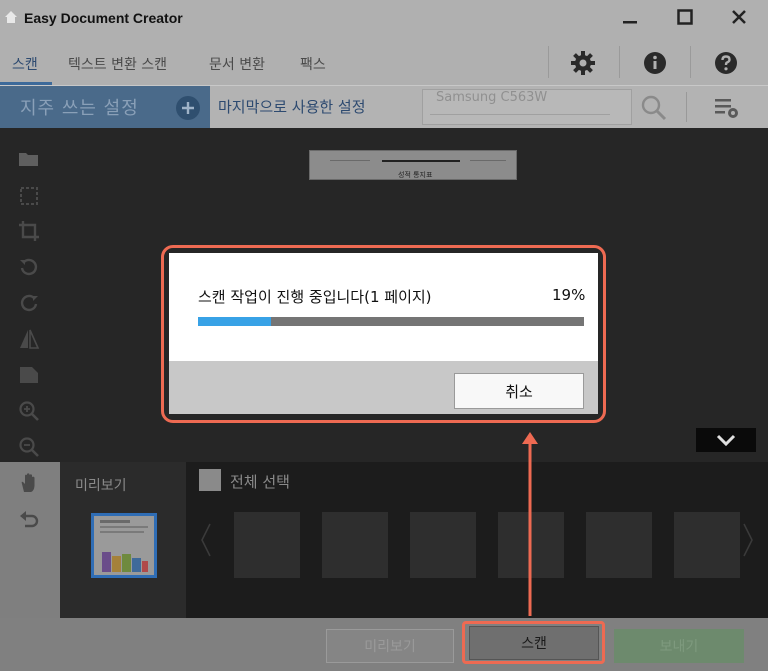 The image size is (768, 671). I want to click on preview-label: 미리보기, so click(101, 486).